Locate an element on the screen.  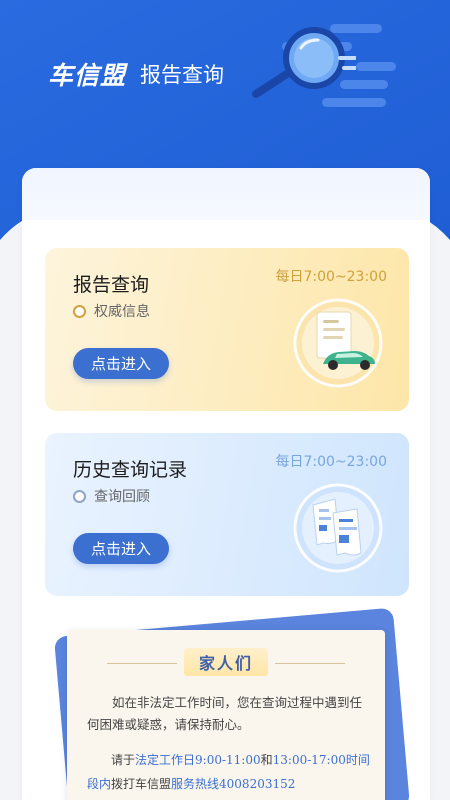
notice-highlight: 法定工作日9:00-11:00 is located at coordinates (198, 760).